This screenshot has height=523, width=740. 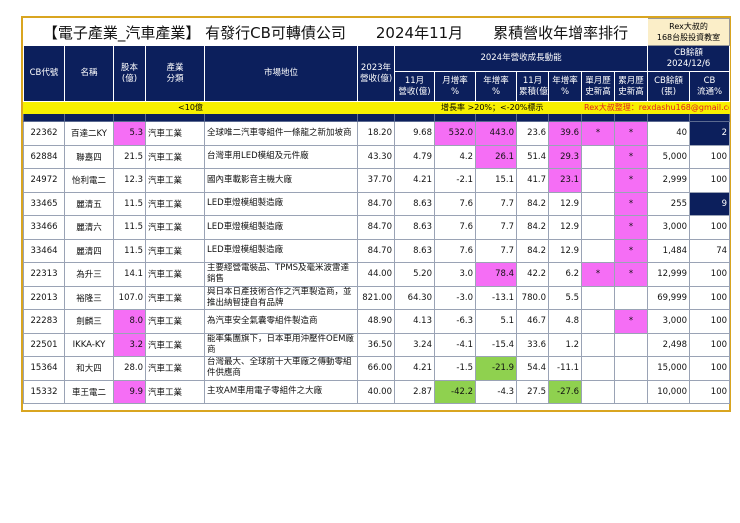 I want to click on nov-revenue: 4.13, so click(x=414, y=321).